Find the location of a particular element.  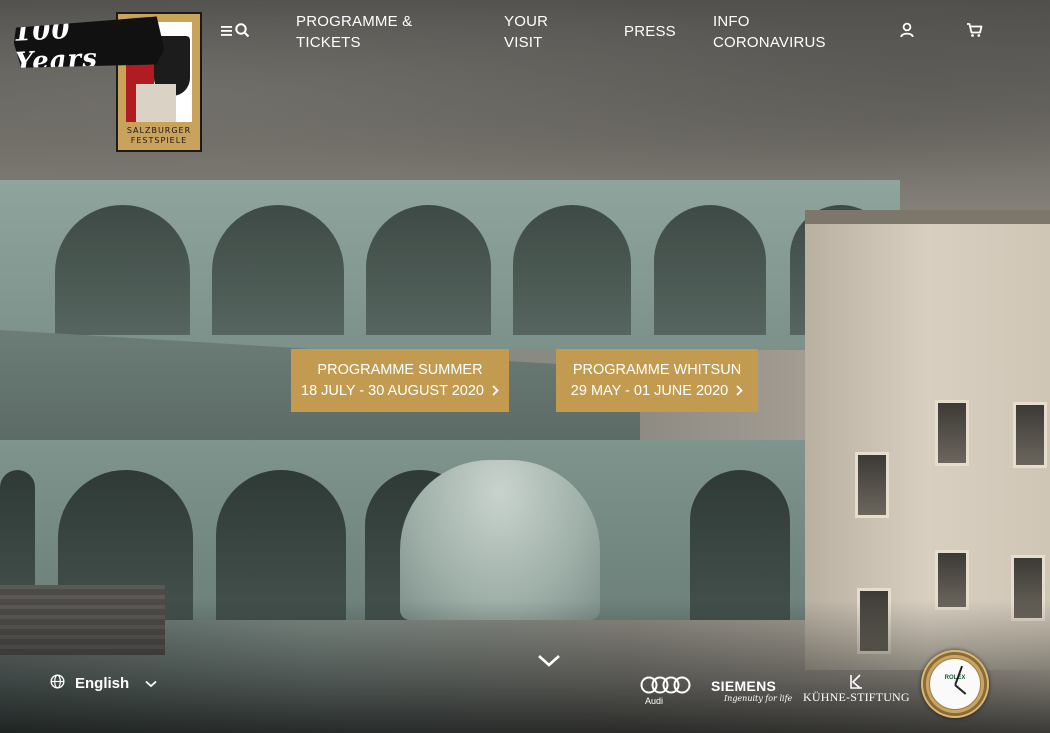

menu-search-group is located at coordinates (235, 33).